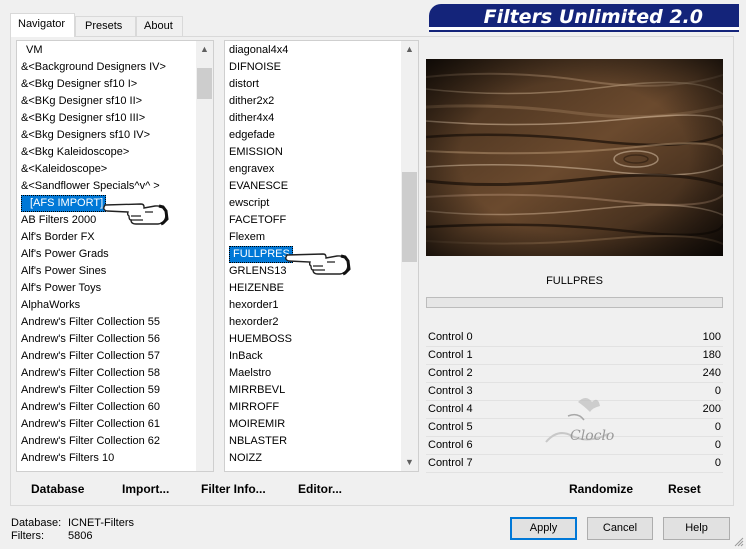 The image size is (746, 549). What do you see at coordinates (115, 373) in the screenshot?
I see `category-item: Andrew's Filter Collection 58` at bounding box center [115, 373].